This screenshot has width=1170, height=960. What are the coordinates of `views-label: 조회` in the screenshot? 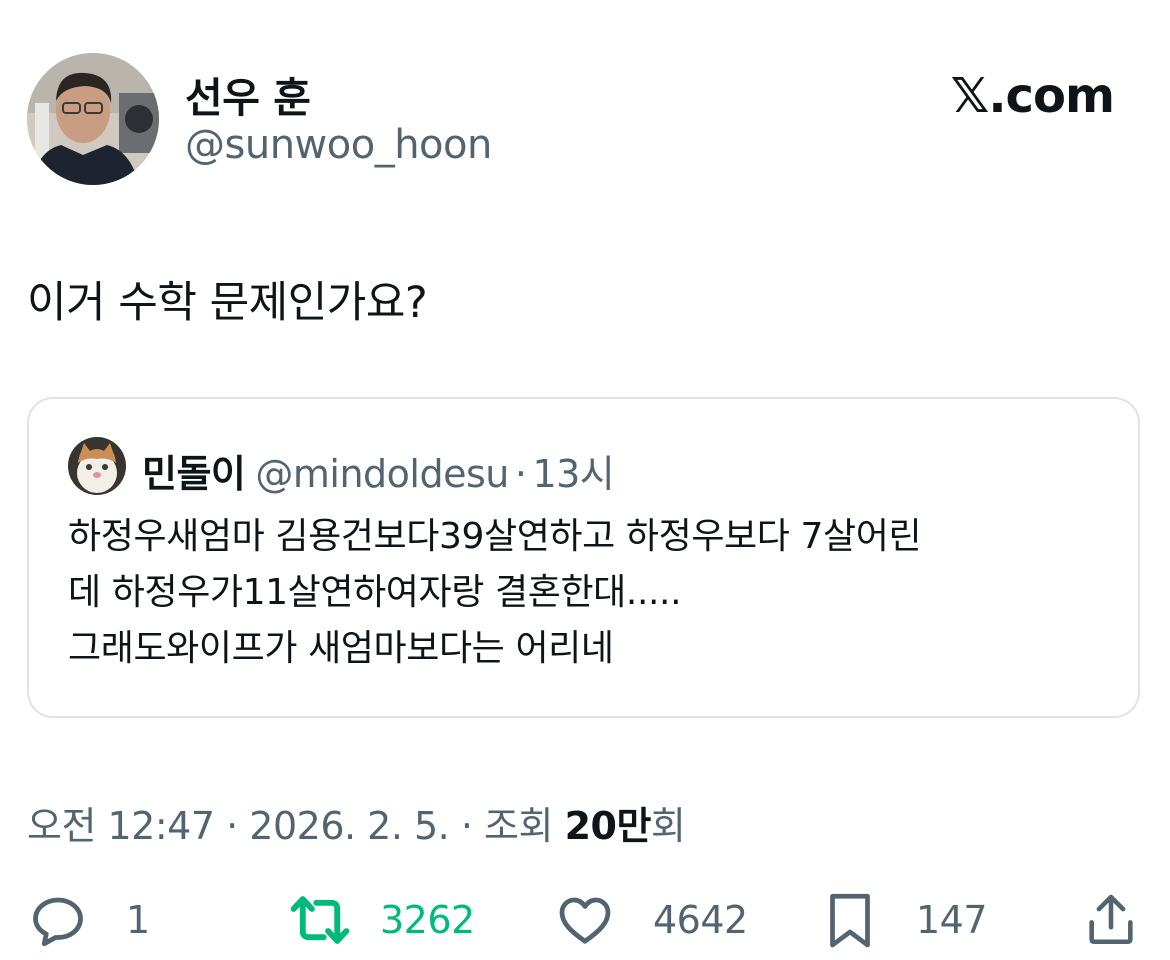 It's located at (518, 826).